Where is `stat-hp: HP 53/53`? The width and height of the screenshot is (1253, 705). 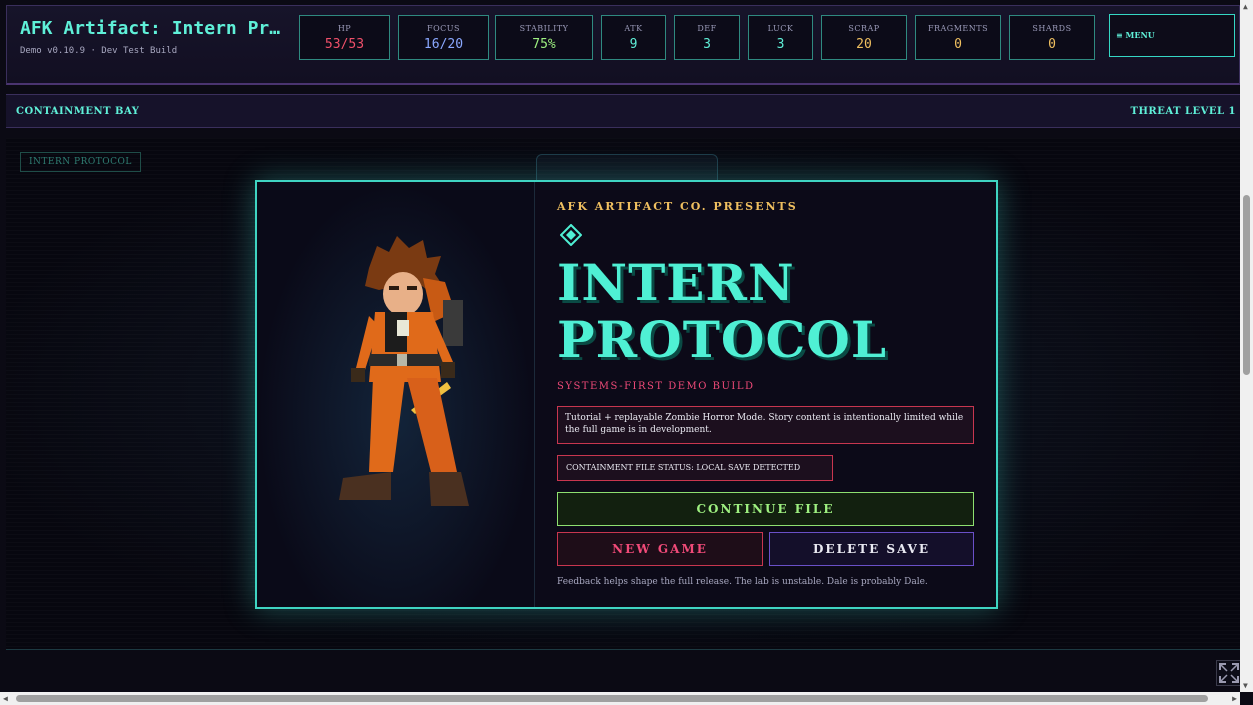
stat-hp: HP 53/53 is located at coordinates (344, 37).